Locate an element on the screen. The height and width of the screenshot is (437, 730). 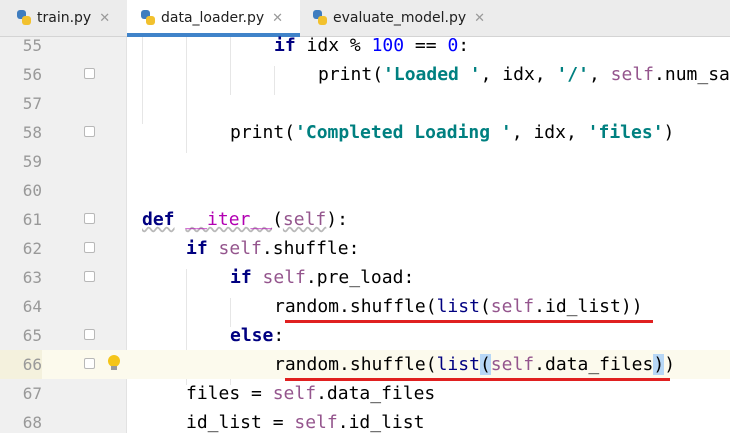
code-line-current: 66 random.shuffle(list(self.data_files)) is located at coordinates (365, 364).